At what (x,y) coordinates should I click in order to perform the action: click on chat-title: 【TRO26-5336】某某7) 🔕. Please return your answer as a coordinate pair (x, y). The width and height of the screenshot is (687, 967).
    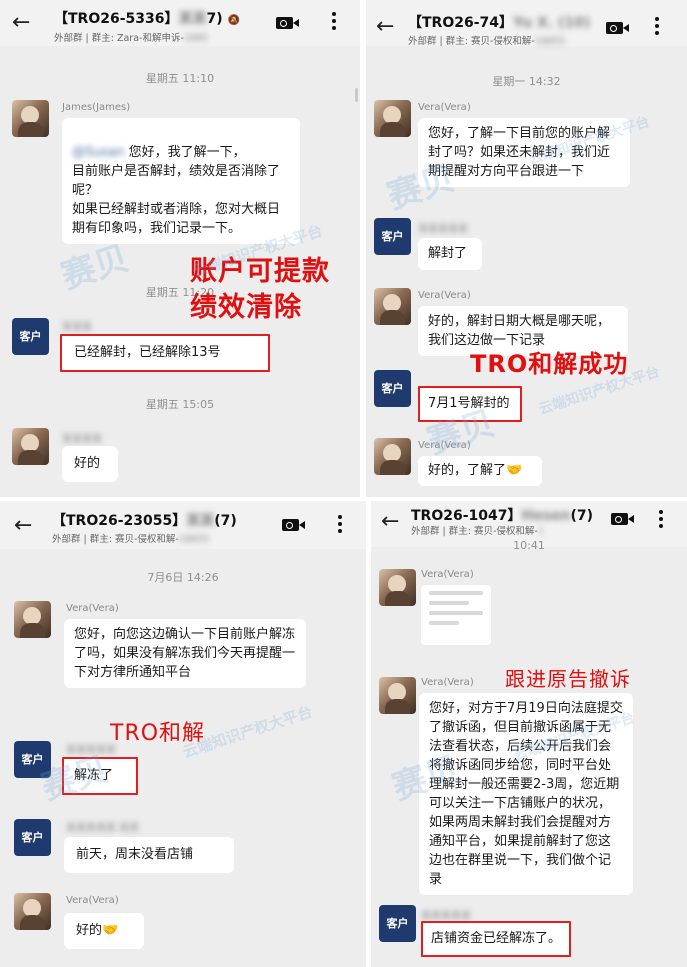
    Looking at the image, I should click on (147, 19).